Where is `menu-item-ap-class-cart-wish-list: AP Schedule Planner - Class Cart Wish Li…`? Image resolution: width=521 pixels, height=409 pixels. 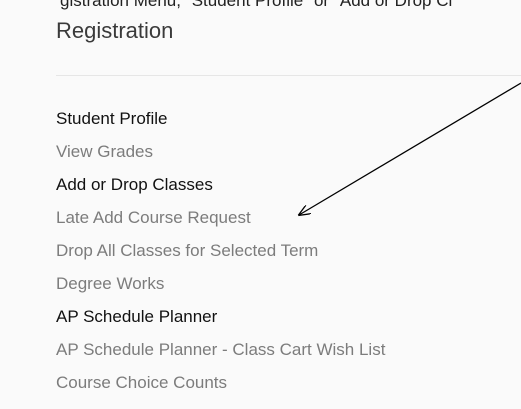
menu-item-ap-class-cart-wish-list: AP Schedule Planner - Class Cart Wish Li… is located at coordinates (220, 355).